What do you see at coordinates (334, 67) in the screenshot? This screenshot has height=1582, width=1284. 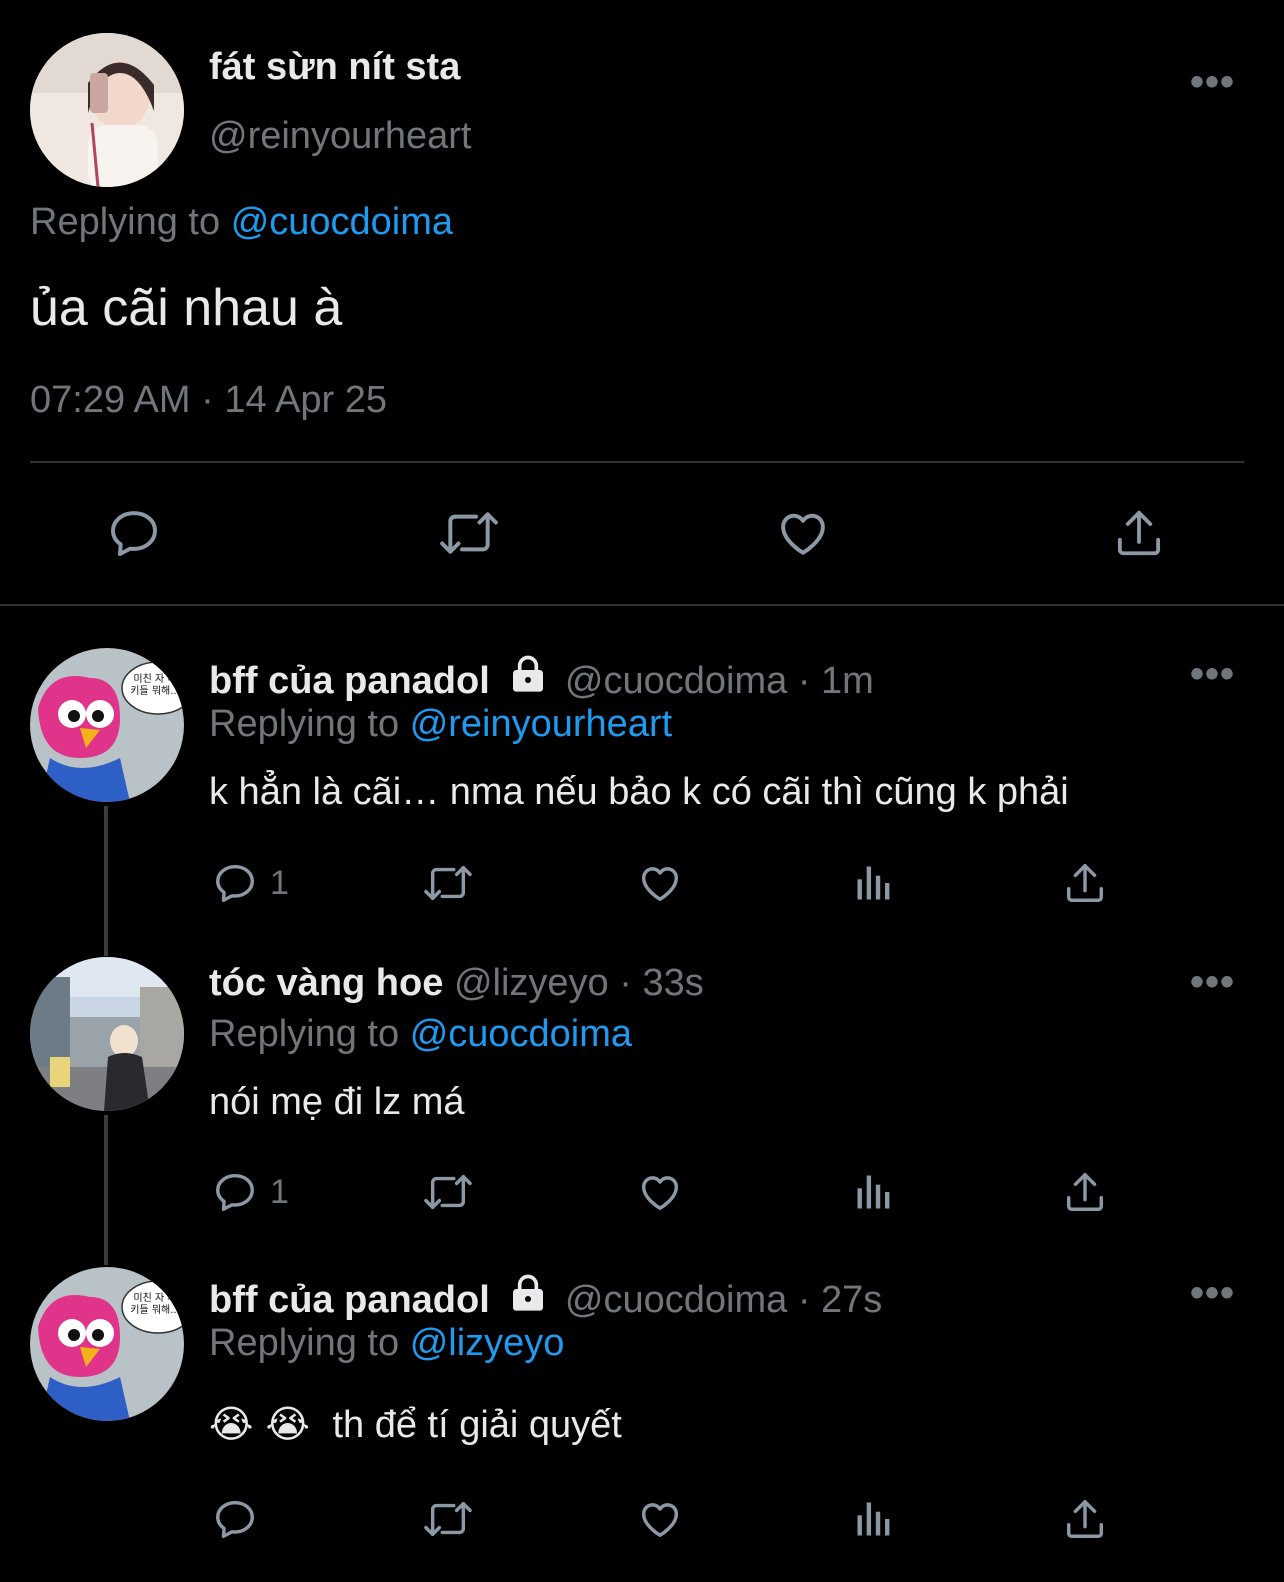 I see `display-name: fát sừn nít sta` at bounding box center [334, 67].